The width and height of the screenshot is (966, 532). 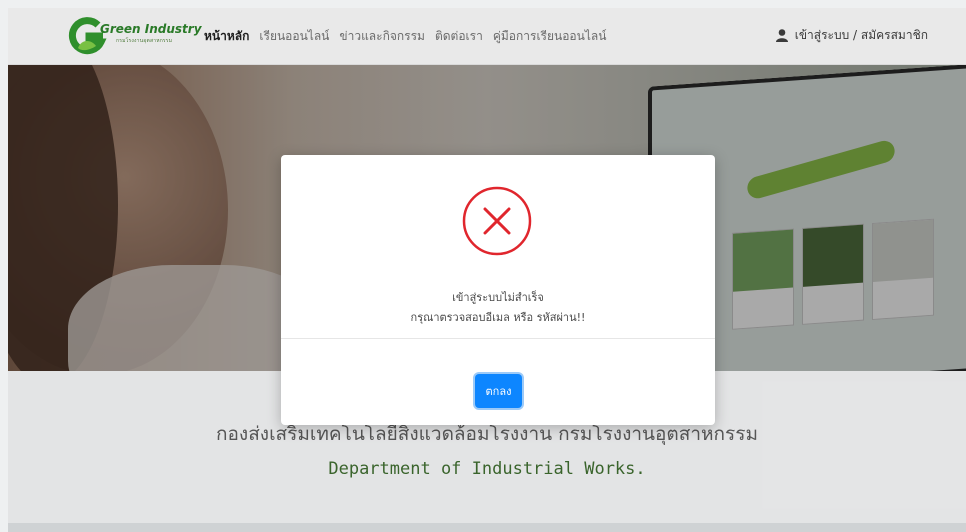 I want to click on nav-contact: ติดต่อเรา, so click(x=459, y=36).